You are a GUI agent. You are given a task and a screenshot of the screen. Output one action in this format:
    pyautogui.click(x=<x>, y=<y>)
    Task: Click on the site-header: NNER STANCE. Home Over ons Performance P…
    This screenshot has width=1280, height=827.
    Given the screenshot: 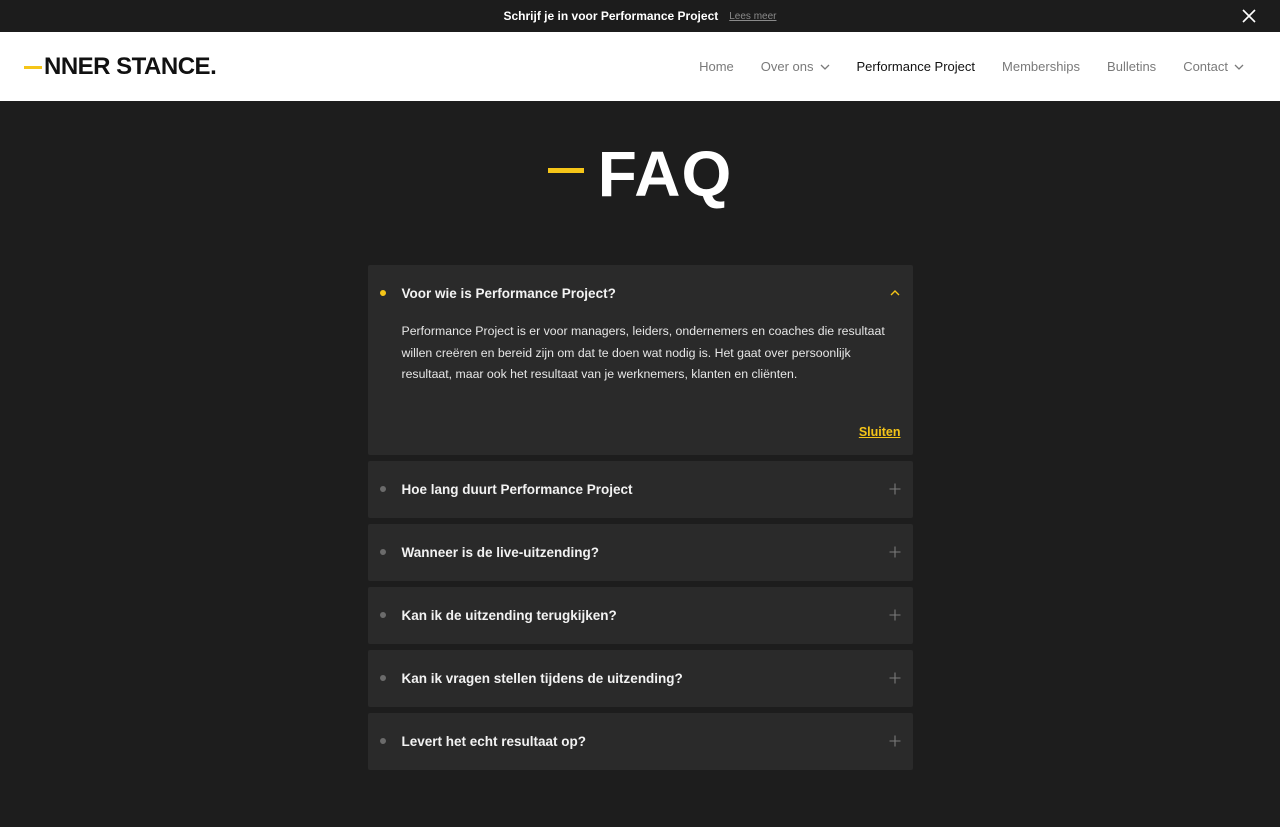 What is the action you would take?
    pyautogui.click(x=640, y=66)
    